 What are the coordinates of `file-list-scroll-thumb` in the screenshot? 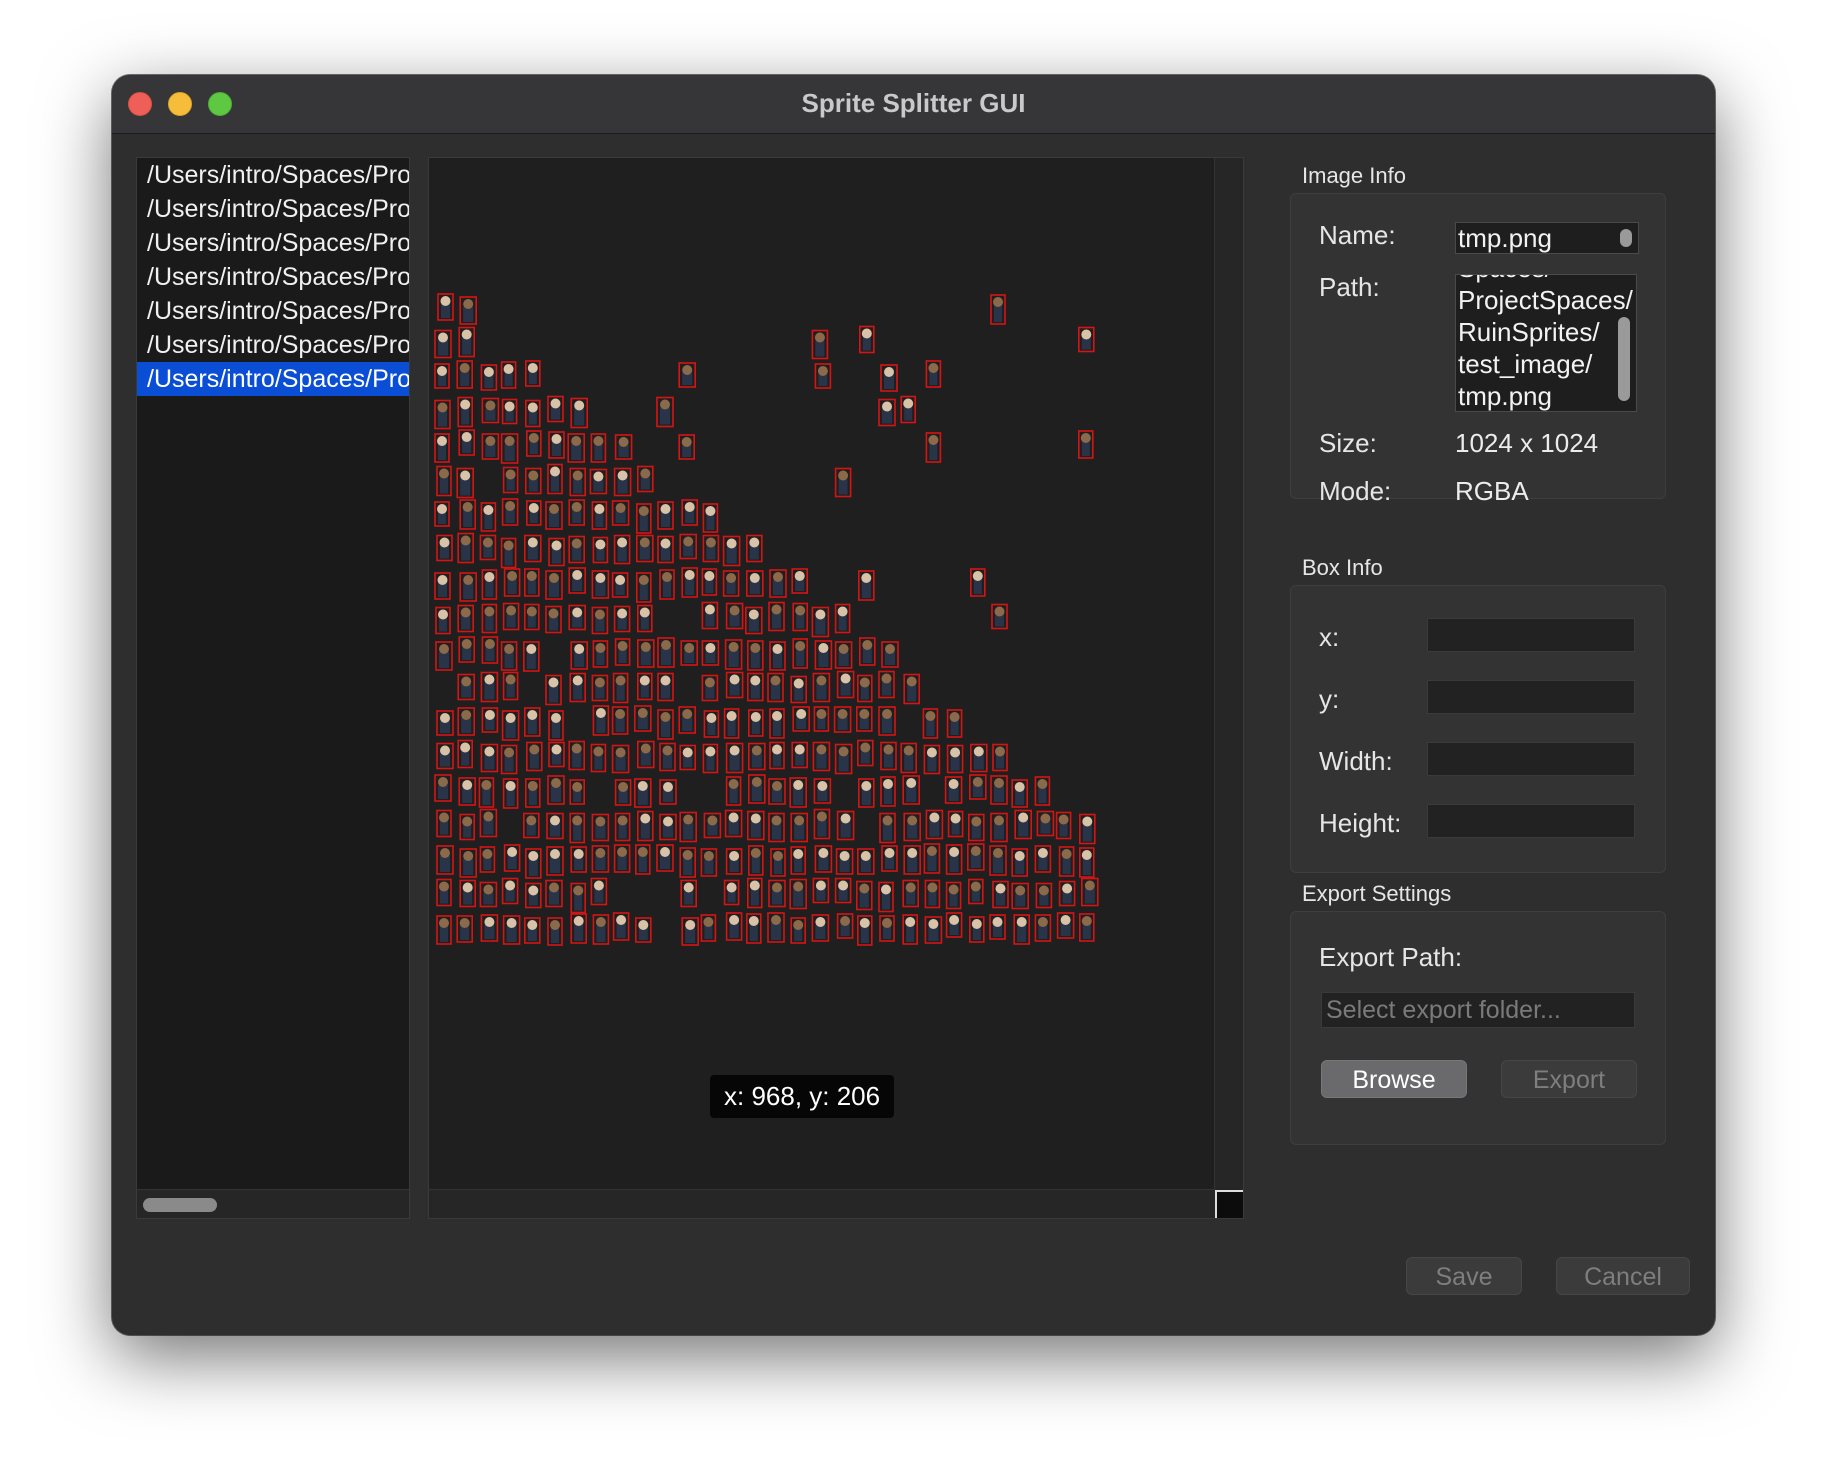 It's located at (180, 1205).